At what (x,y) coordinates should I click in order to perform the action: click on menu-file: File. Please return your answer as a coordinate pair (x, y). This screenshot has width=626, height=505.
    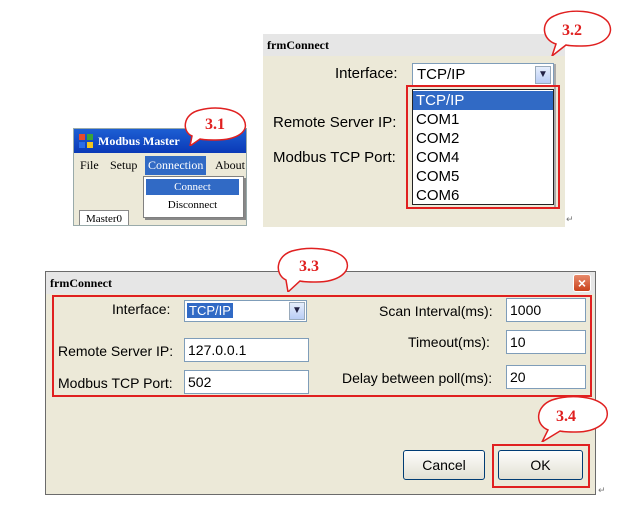
    Looking at the image, I should click on (89, 165).